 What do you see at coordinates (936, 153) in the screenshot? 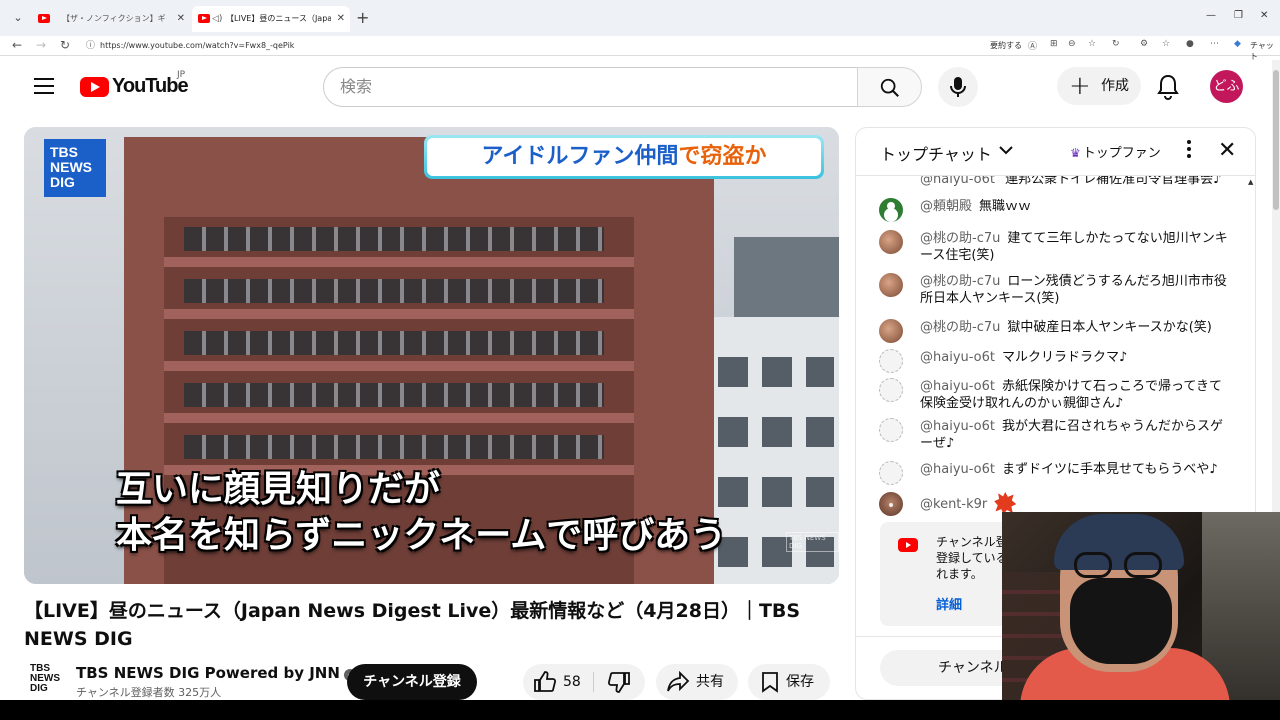
I see `chat-mode-title: トップチャット` at bounding box center [936, 153].